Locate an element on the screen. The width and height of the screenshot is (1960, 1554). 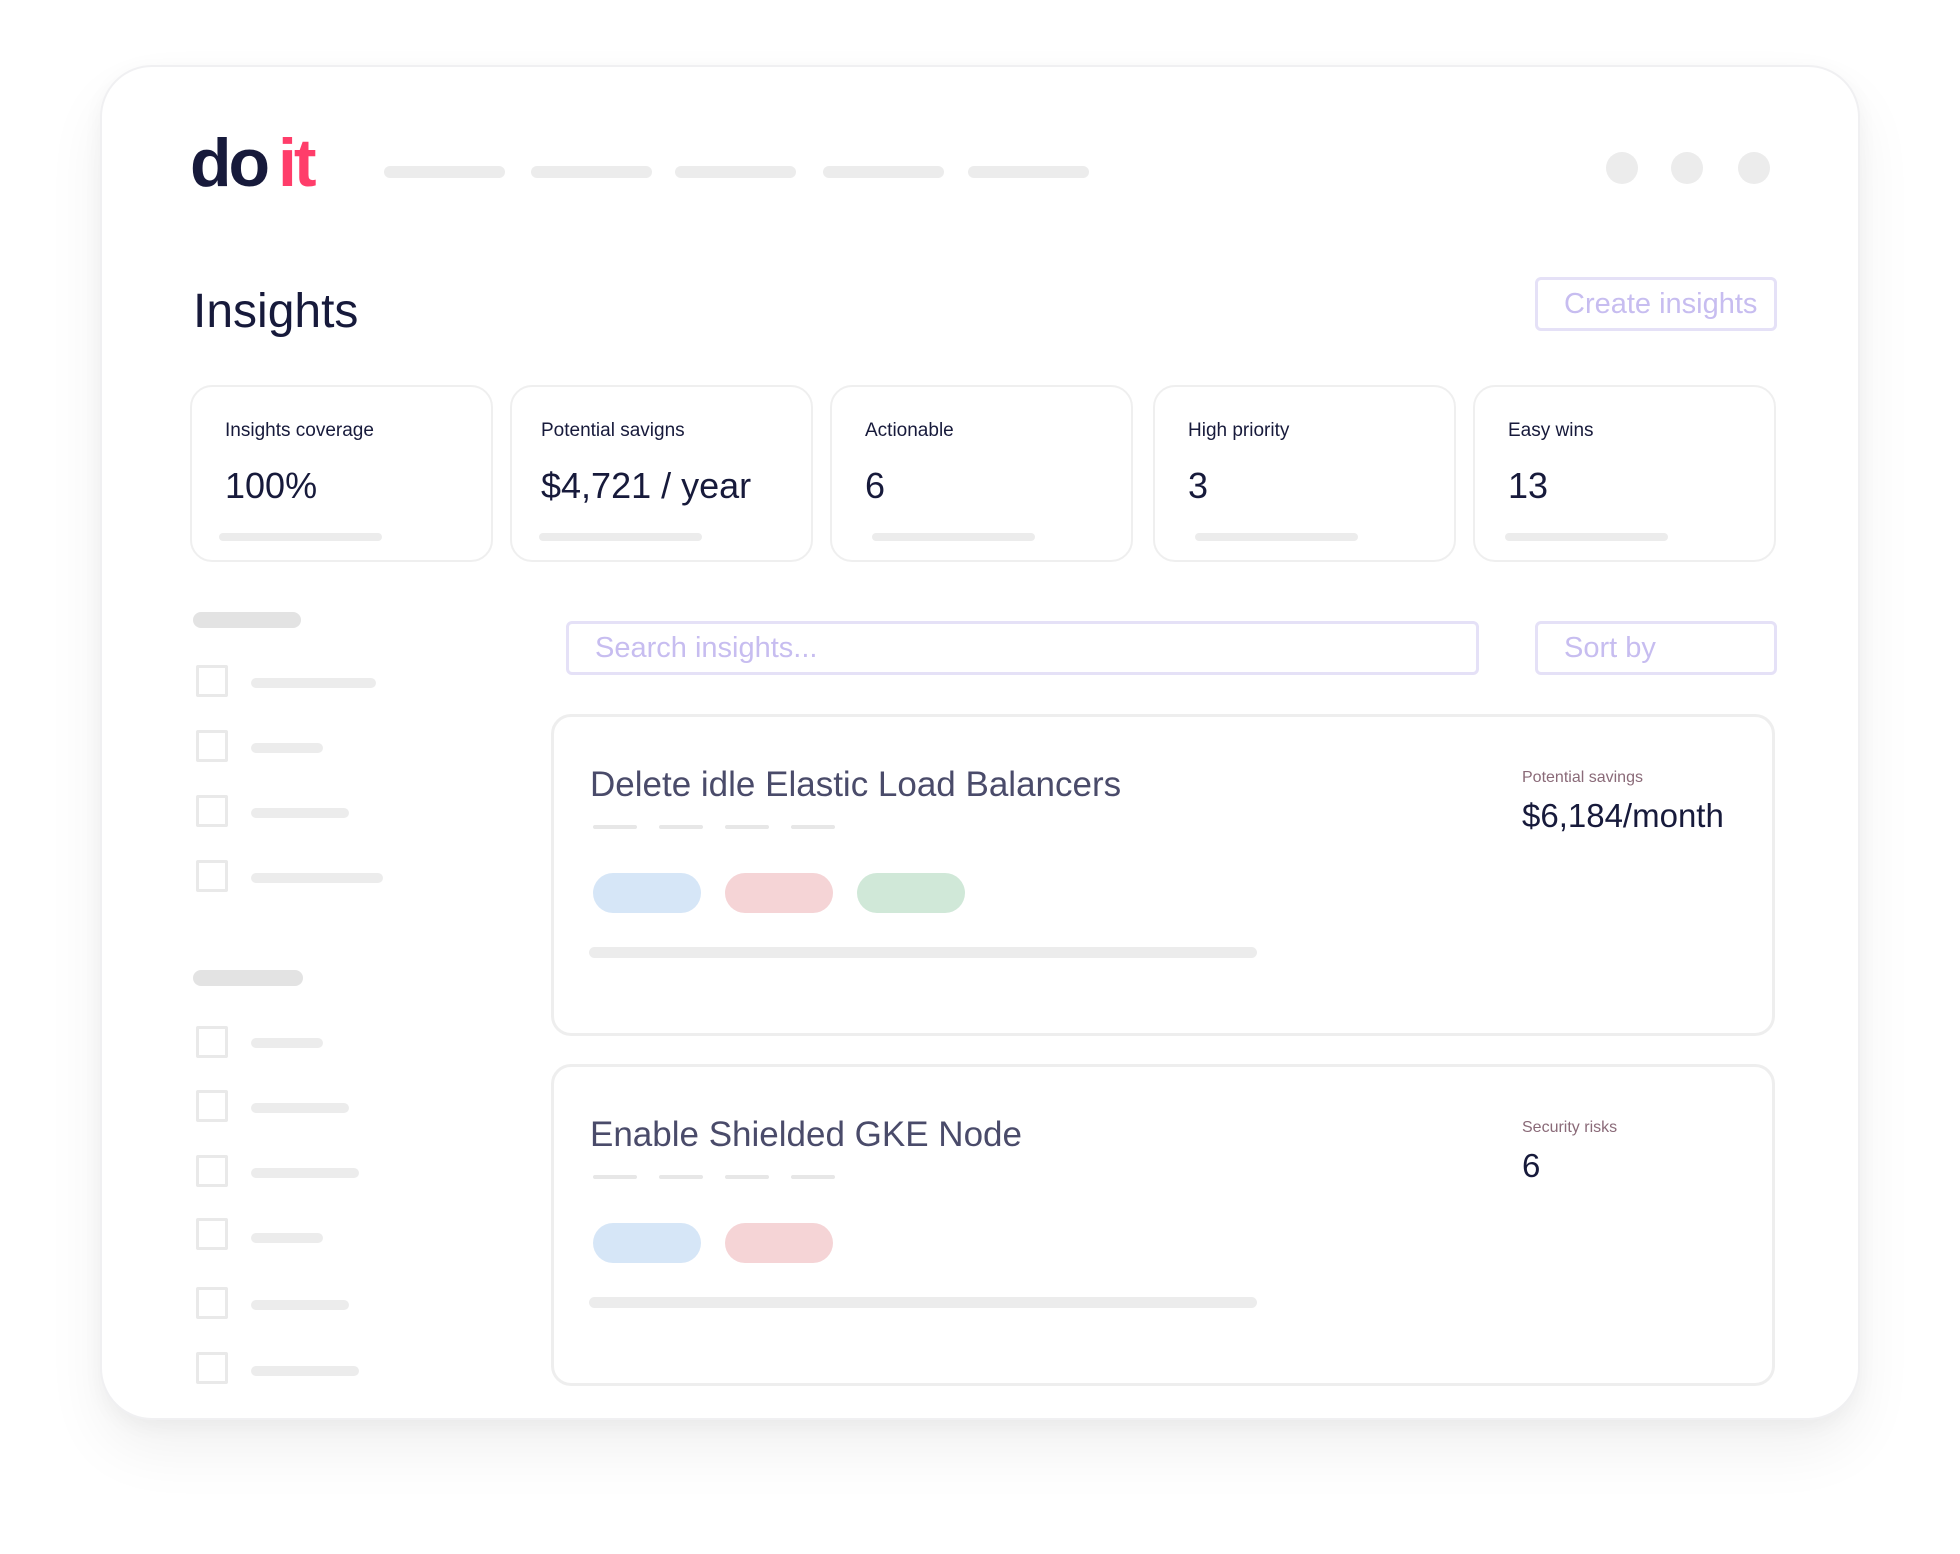
stat-value: 6 is located at coordinates (875, 485).